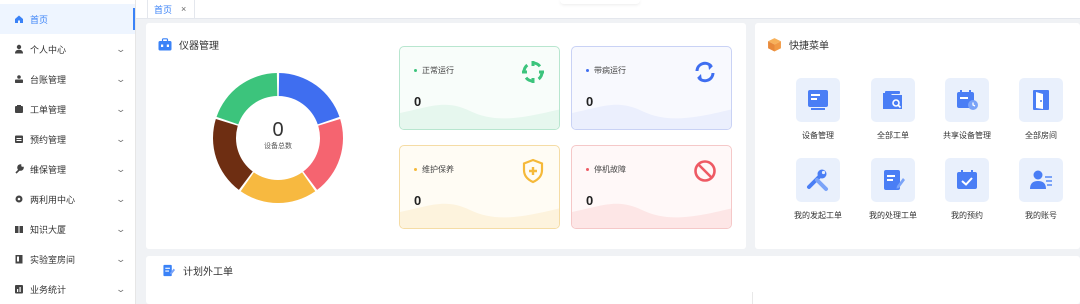 The width and height of the screenshot is (1080, 304). I want to click on sidebar-item-label: 首页, so click(39, 19).